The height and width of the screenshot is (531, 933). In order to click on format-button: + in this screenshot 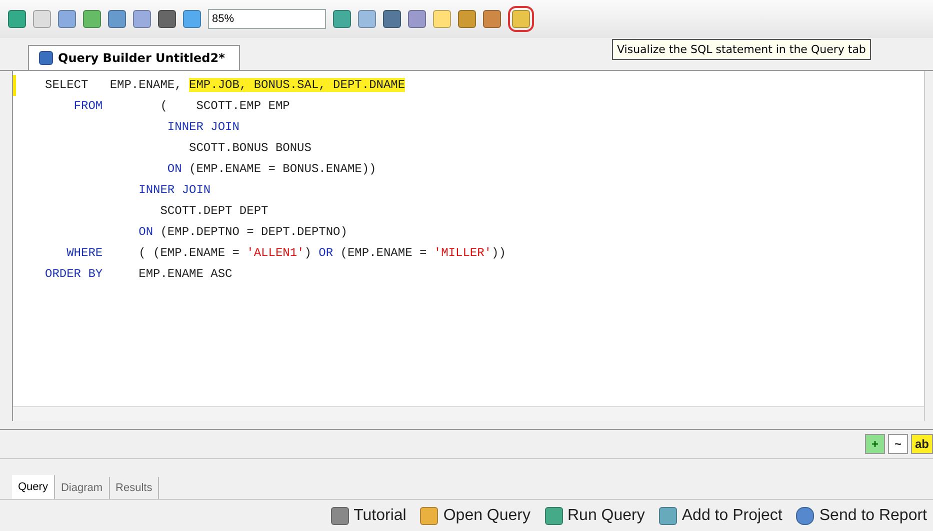, I will do `click(874, 444)`.